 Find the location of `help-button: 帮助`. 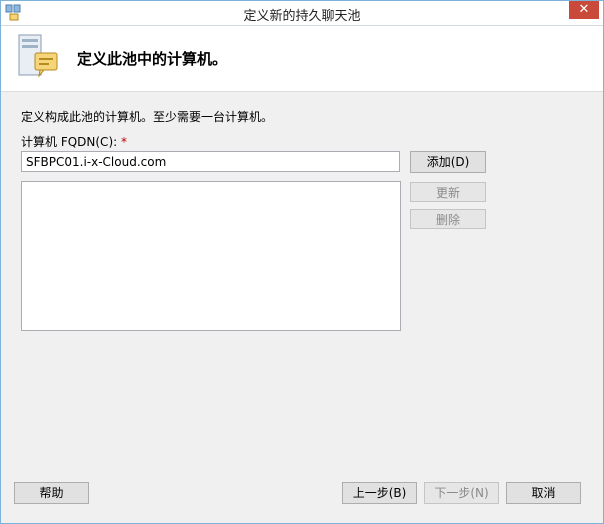

help-button: 帮助 is located at coordinates (51, 493).